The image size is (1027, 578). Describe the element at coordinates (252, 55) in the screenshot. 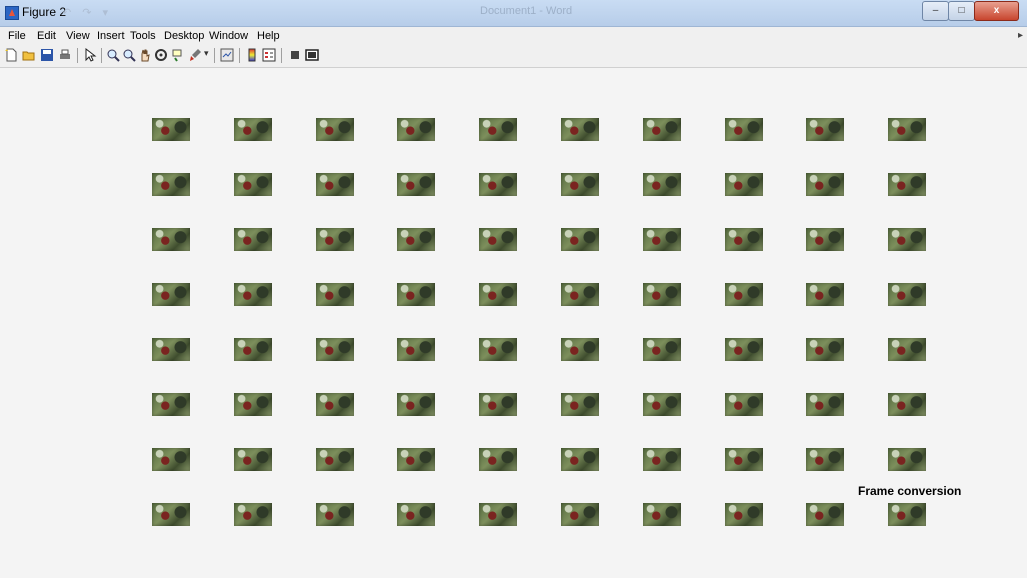

I see `colorbar-icon` at that location.